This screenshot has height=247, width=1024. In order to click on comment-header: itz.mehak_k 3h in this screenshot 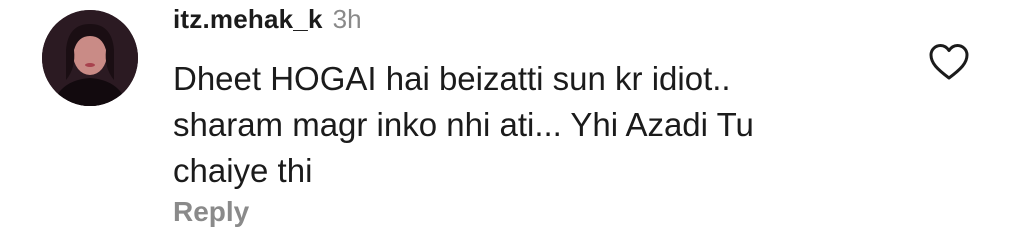, I will do `click(267, 22)`.